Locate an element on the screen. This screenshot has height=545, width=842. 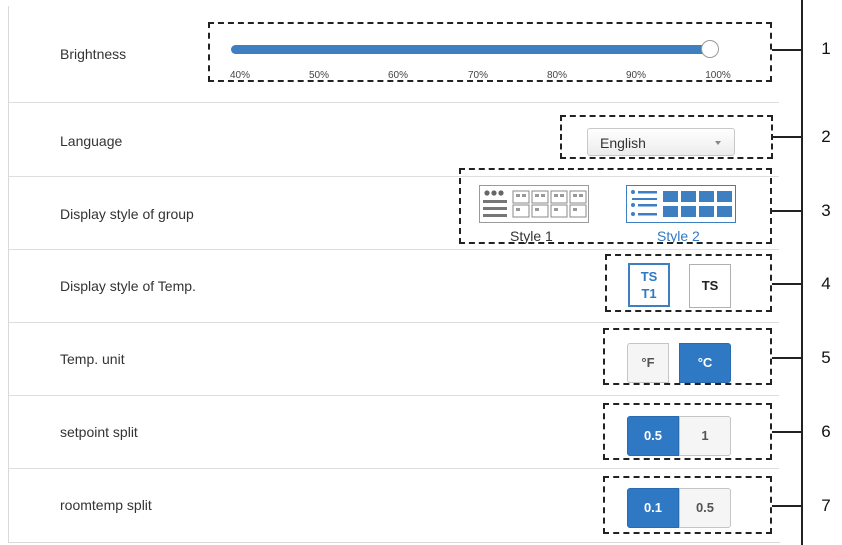
language-label: Language is located at coordinates (91, 141).